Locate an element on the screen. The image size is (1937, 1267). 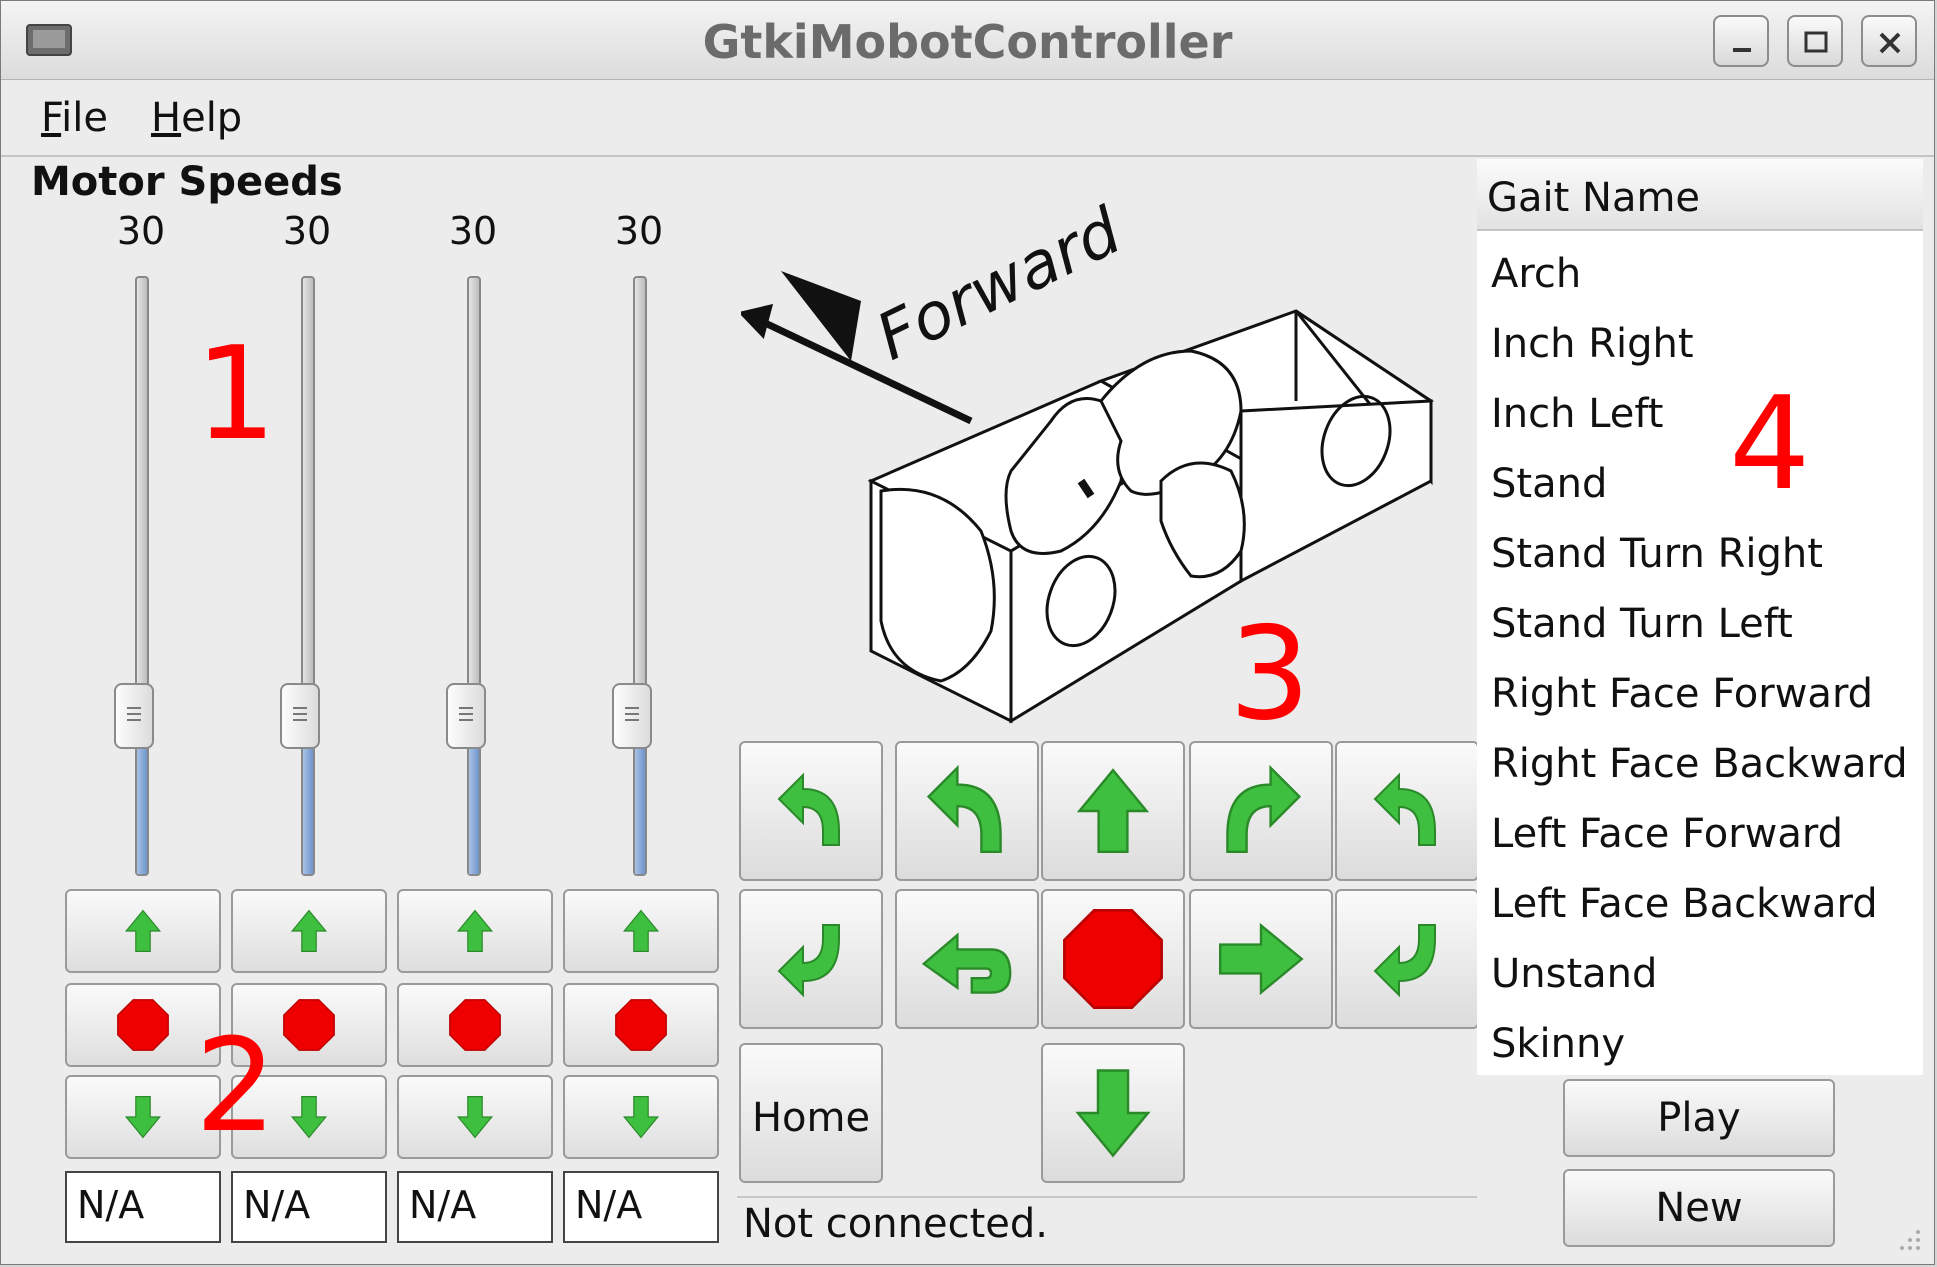
forward-button is located at coordinates (1113, 811).